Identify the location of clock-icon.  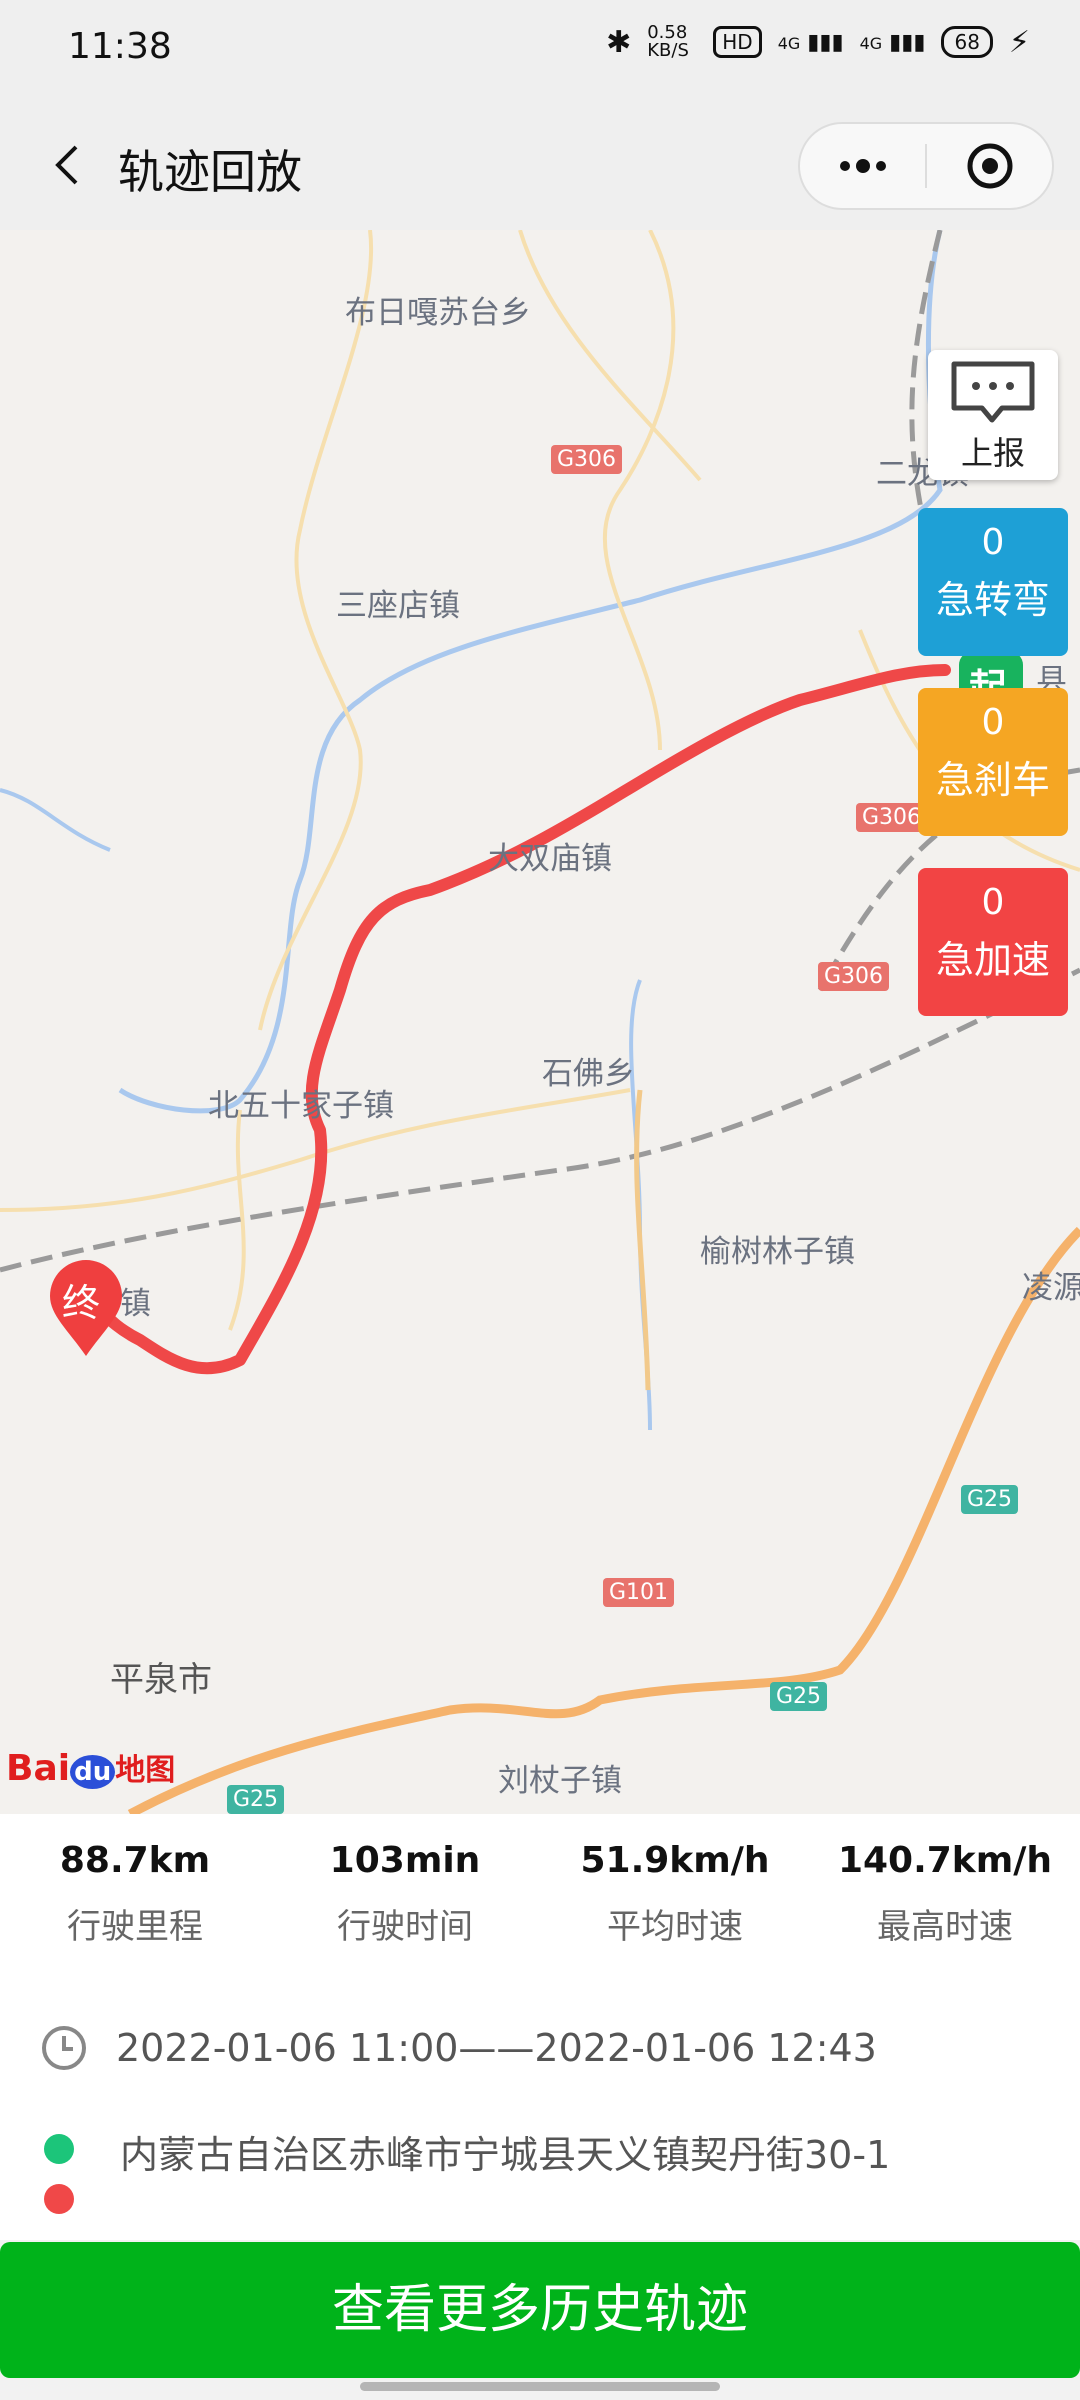
(64, 2048).